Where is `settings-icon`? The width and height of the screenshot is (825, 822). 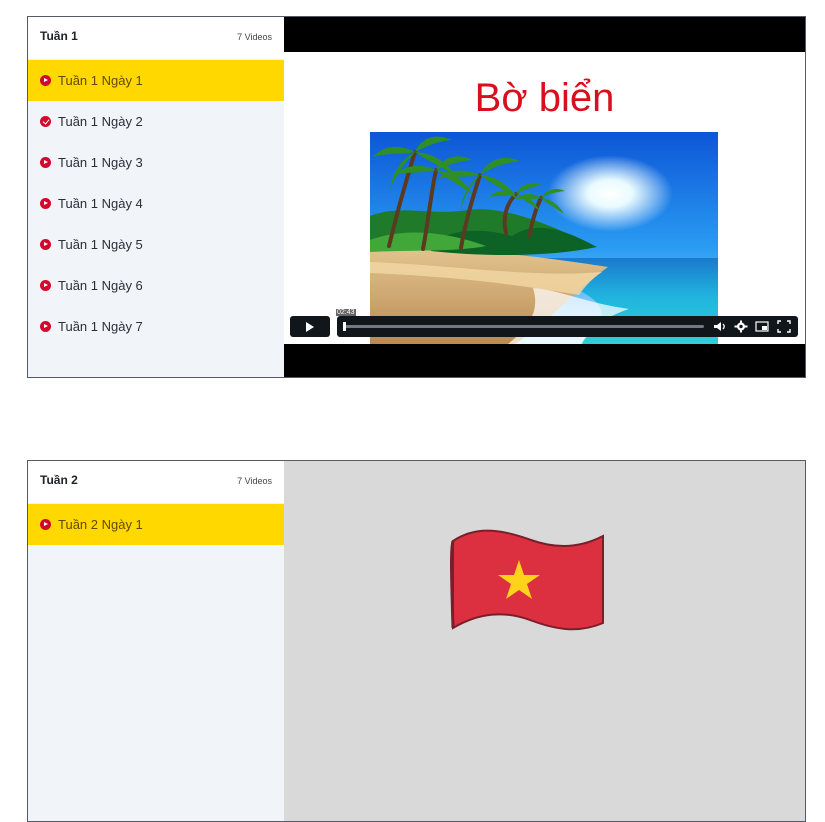
settings-icon is located at coordinates (741, 326).